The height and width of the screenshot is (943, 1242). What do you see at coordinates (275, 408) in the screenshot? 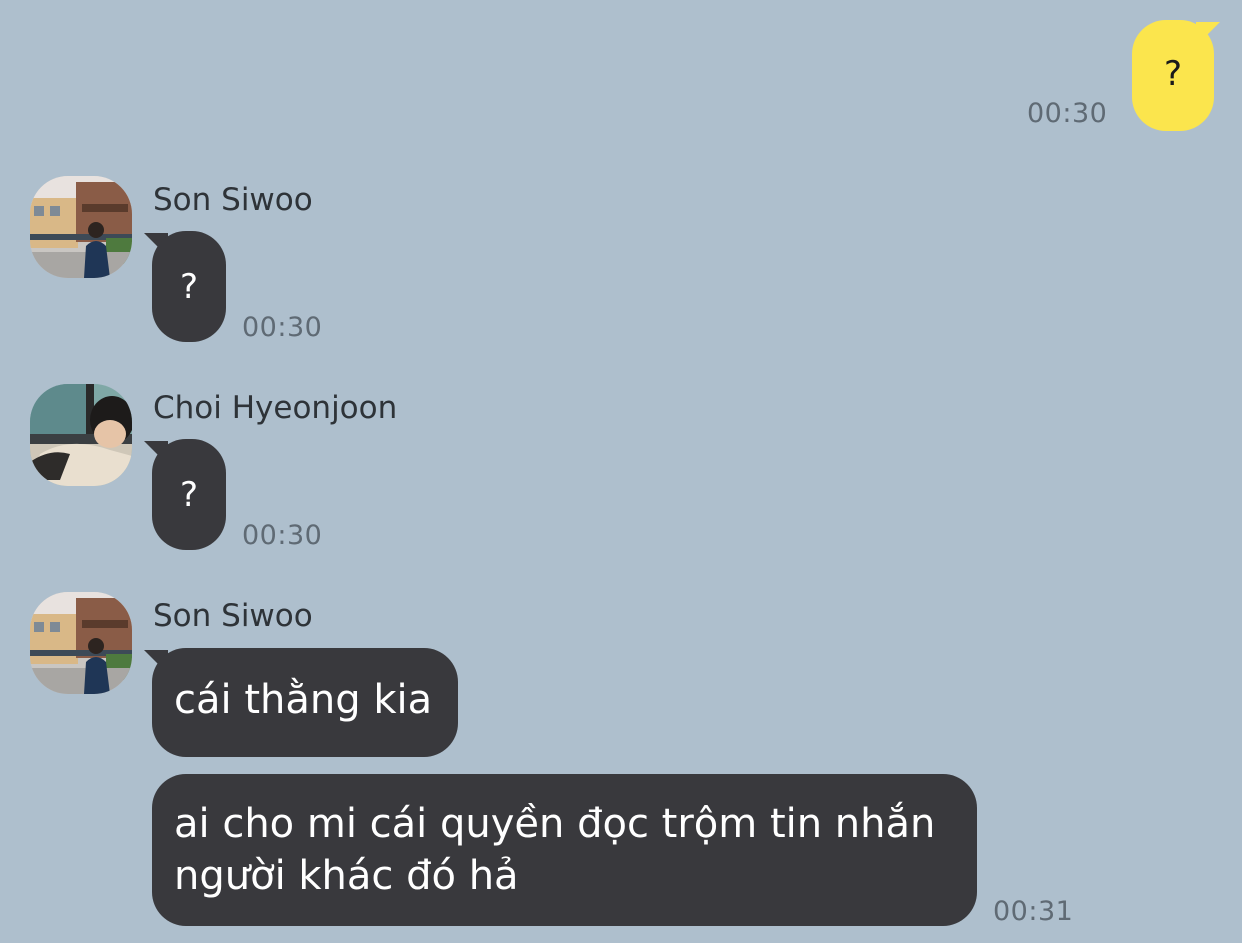
I see `sender-name: Choi Hyeonjoon` at bounding box center [275, 408].